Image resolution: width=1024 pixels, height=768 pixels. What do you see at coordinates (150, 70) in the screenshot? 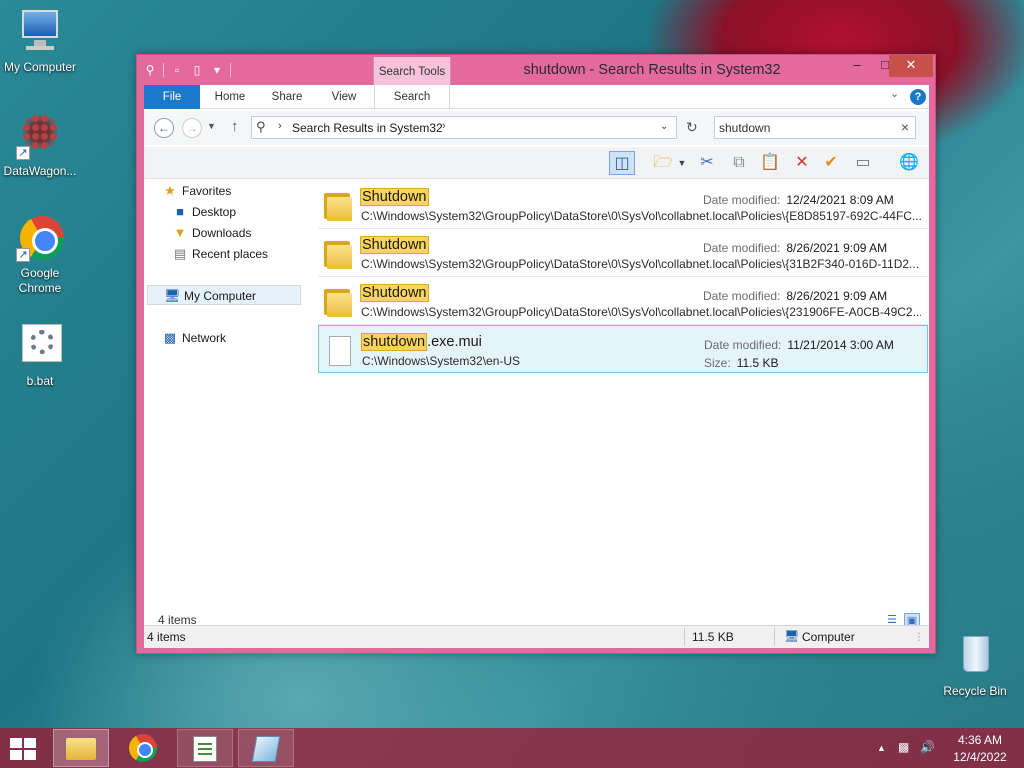
I see `search-icon: ⚲` at bounding box center [150, 70].